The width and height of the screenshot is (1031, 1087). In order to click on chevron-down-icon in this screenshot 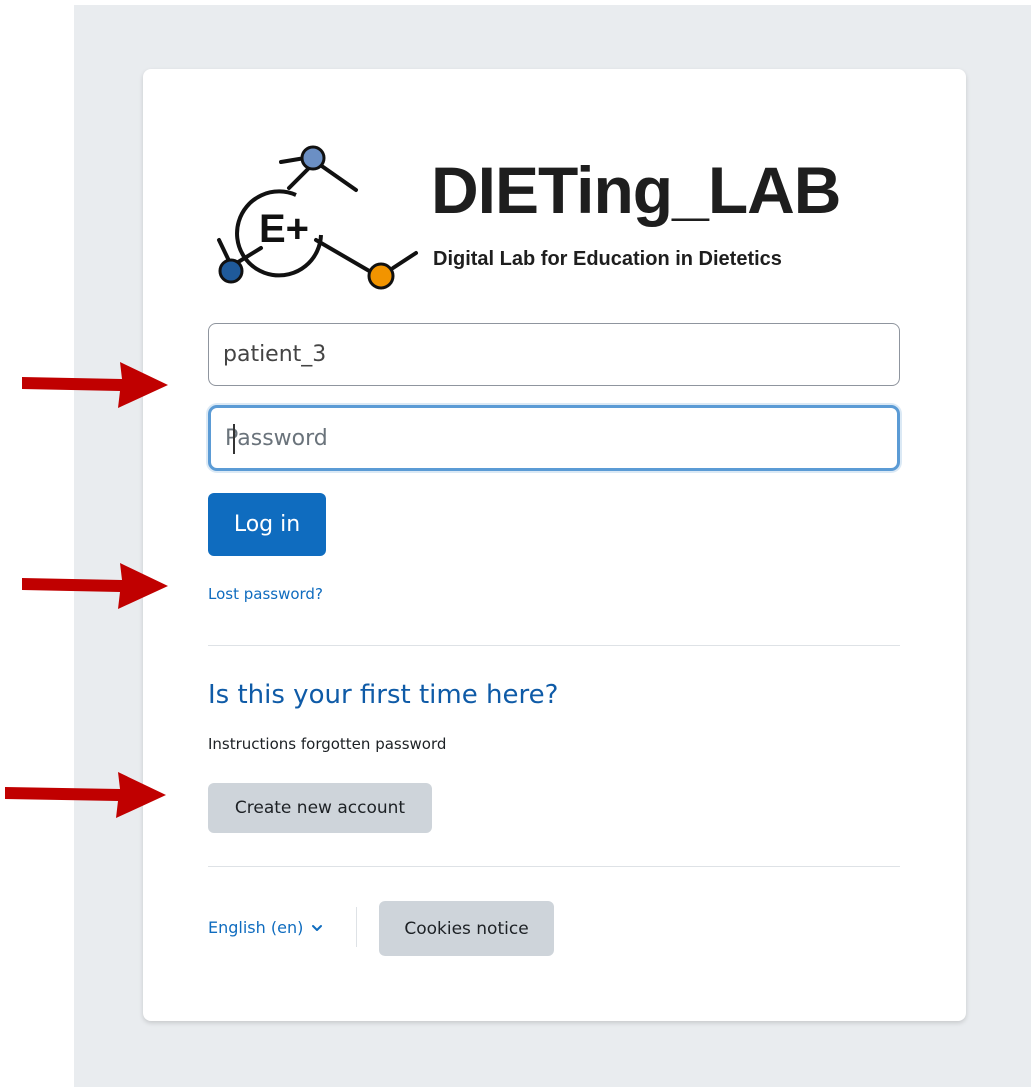, I will do `click(317, 927)`.